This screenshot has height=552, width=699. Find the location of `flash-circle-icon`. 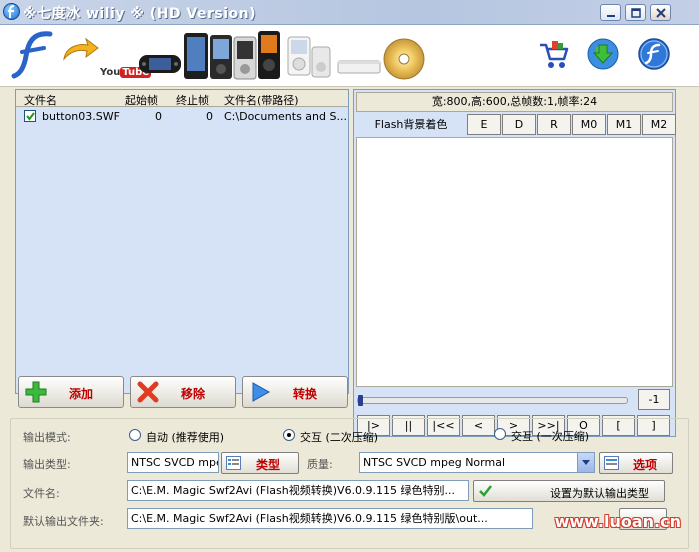

flash-circle-icon is located at coordinates (654, 55).